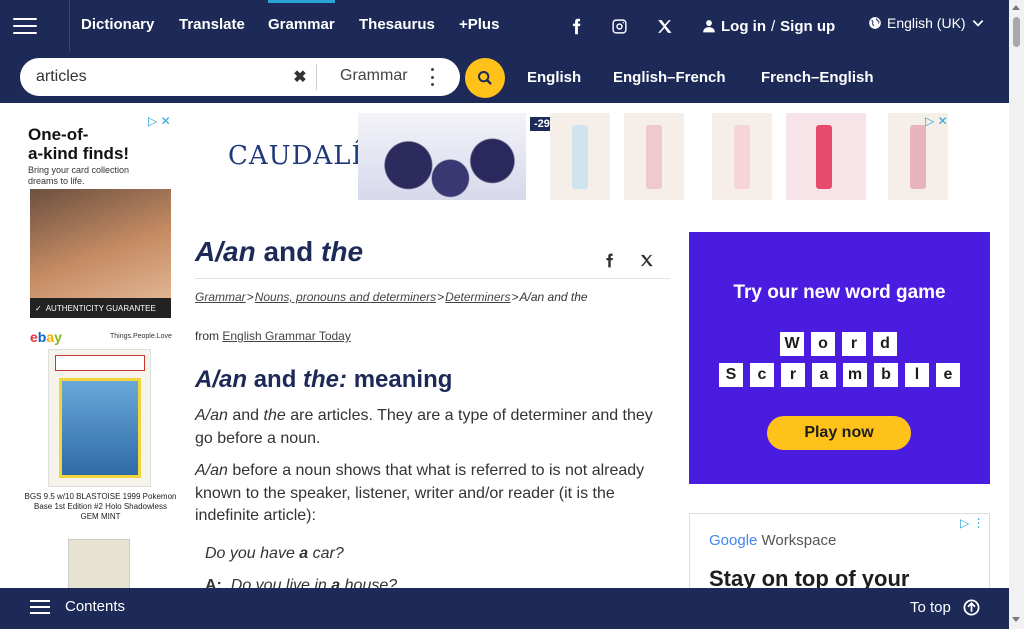 The height and width of the screenshot is (629, 1024). Describe the element at coordinates (374, 76) in the screenshot. I see `dictionary-select: Grammar` at that location.